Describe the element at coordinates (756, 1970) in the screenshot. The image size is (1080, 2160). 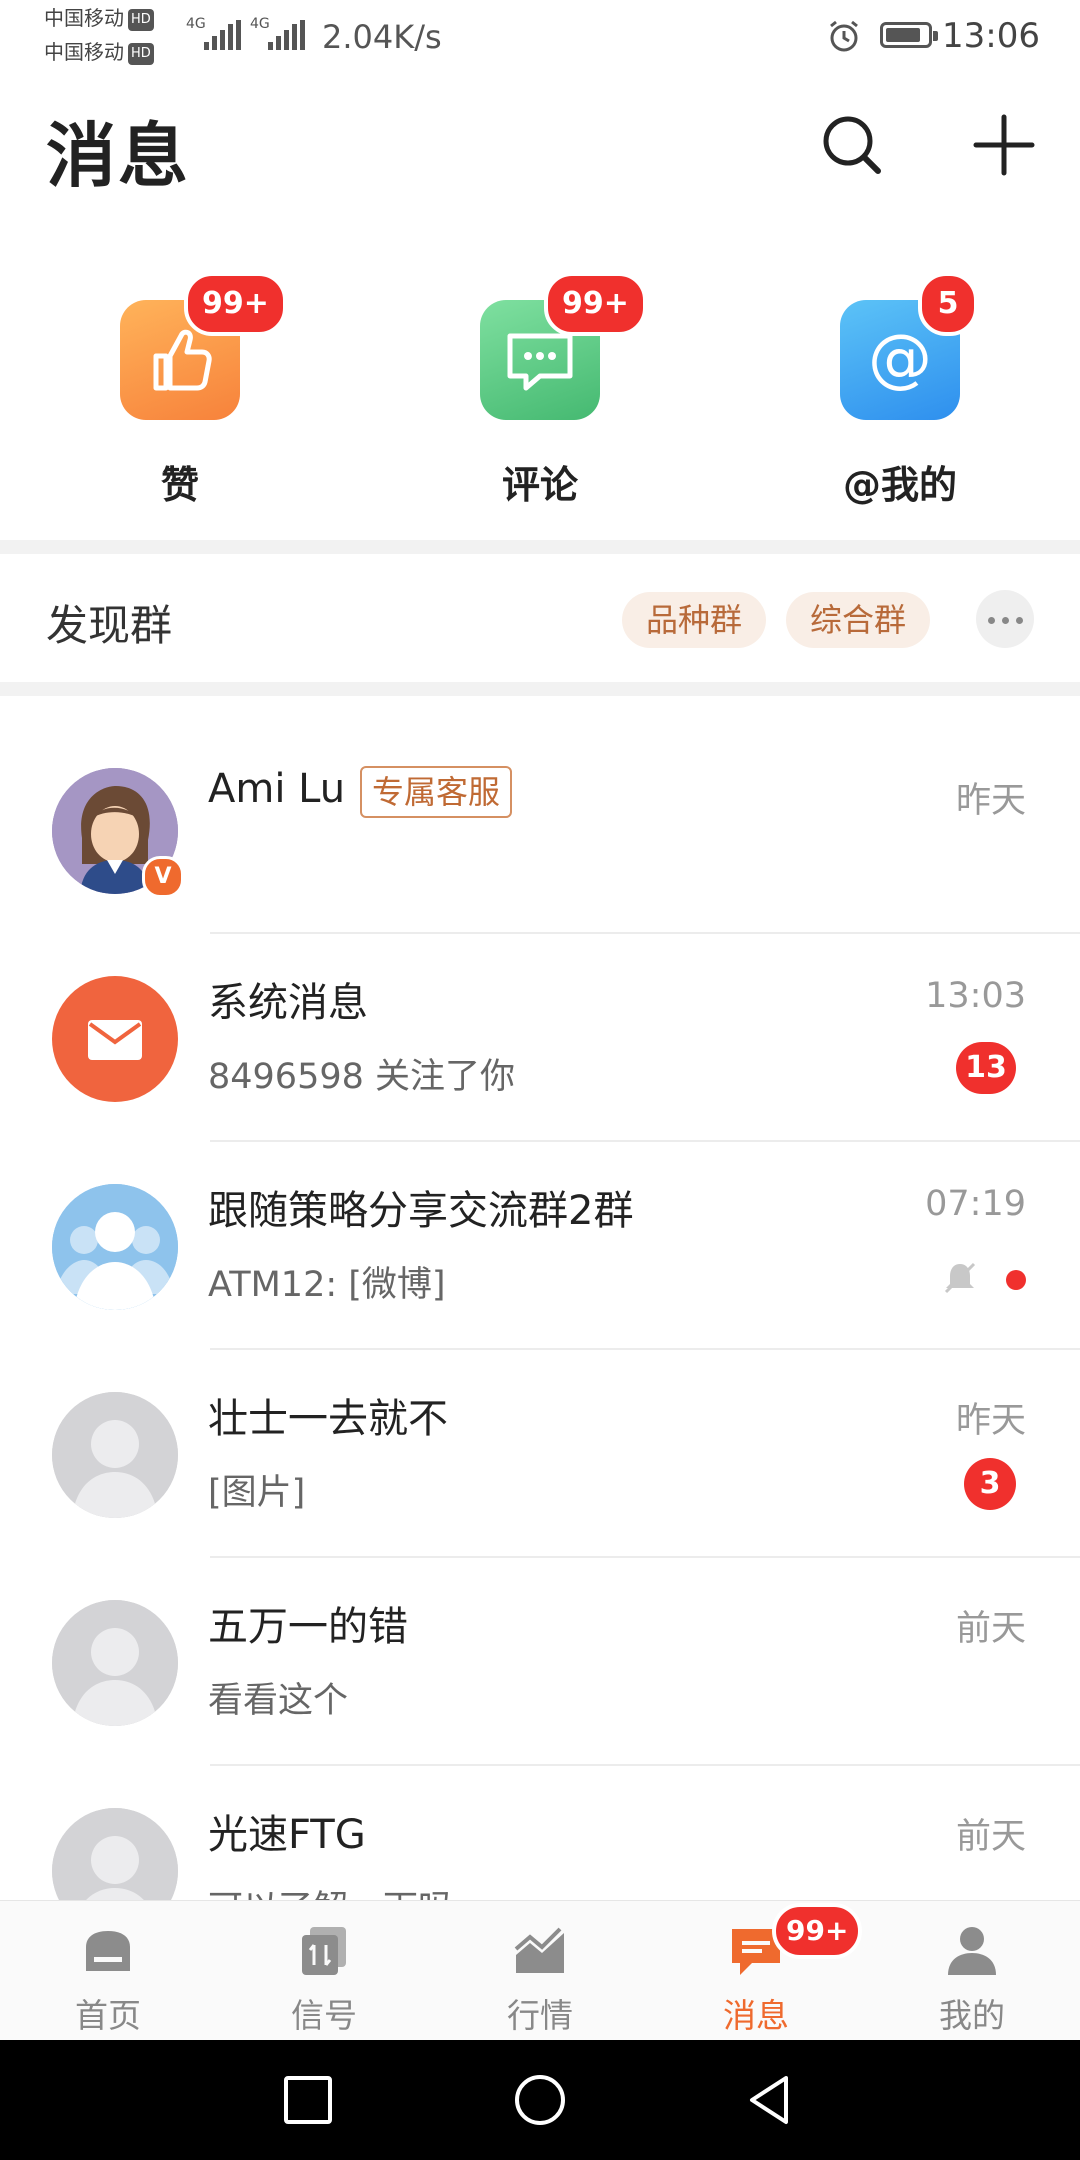
I see `nav-messages: 99+ 消息` at that location.